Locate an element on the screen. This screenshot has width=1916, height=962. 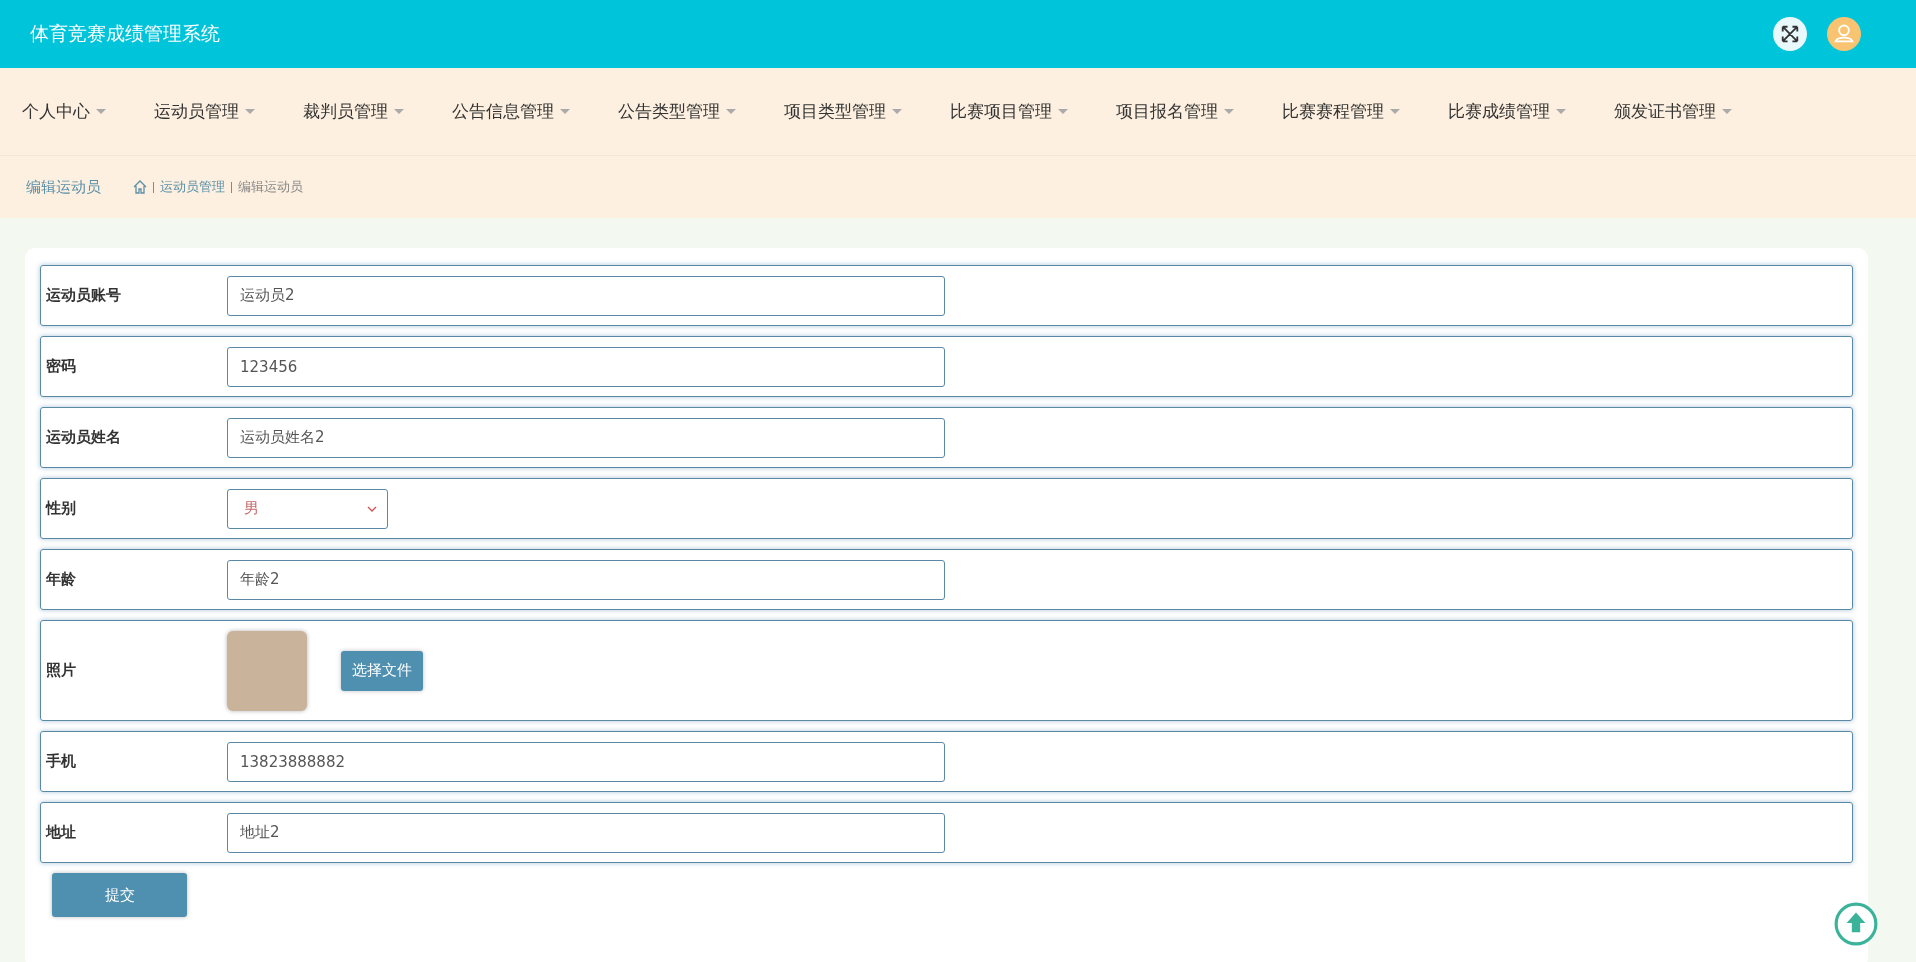
chevron-down-icon is located at coordinates (372, 508).